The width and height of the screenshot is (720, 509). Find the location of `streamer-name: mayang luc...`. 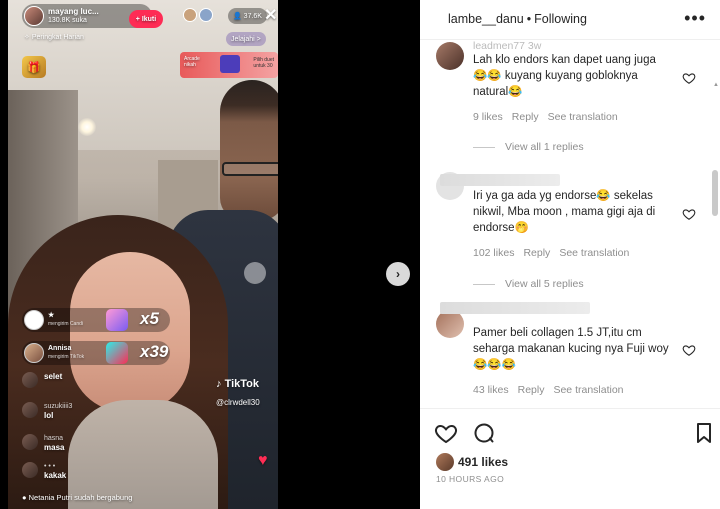

streamer-name: mayang luc... is located at coordinates (73, 11).